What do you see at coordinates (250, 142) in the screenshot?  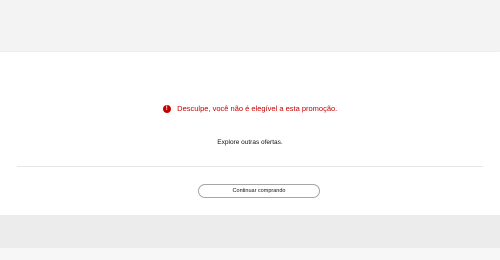 I see `explore-offers-text: Explore outras ofertas.` at bounding box center [250, 142].